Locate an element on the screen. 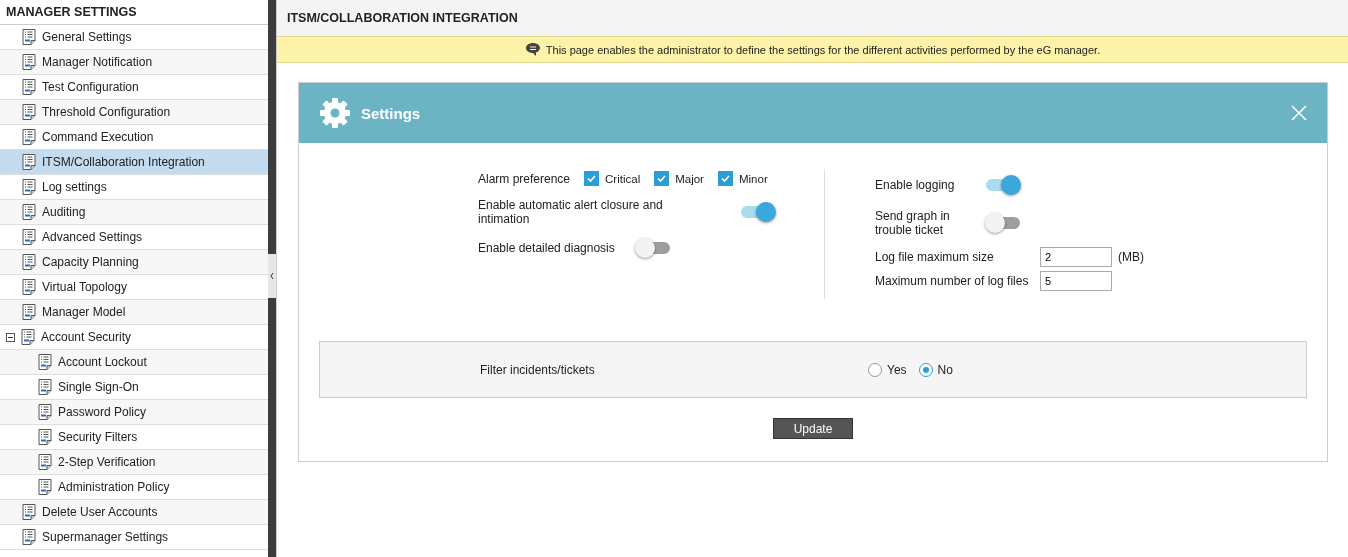 Image resolution: width=1348 pixels, height=557 pixels. collapse-handle is located at coordinates (272, 276).